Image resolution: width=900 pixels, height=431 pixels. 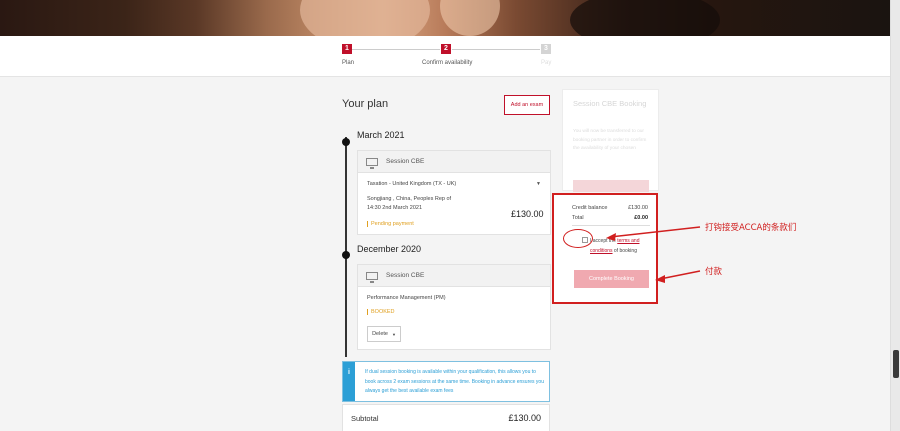 I want to click on exam-name: Performance Management (PM), so click(x=406, y=298).